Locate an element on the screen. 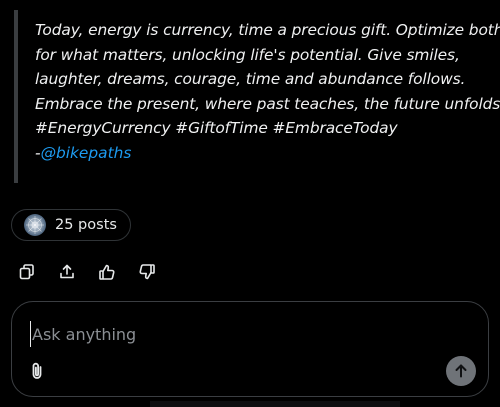 Image resolution: width=500 pixels, height=407 pixels. ask-input is located at coordinates (242, 334).